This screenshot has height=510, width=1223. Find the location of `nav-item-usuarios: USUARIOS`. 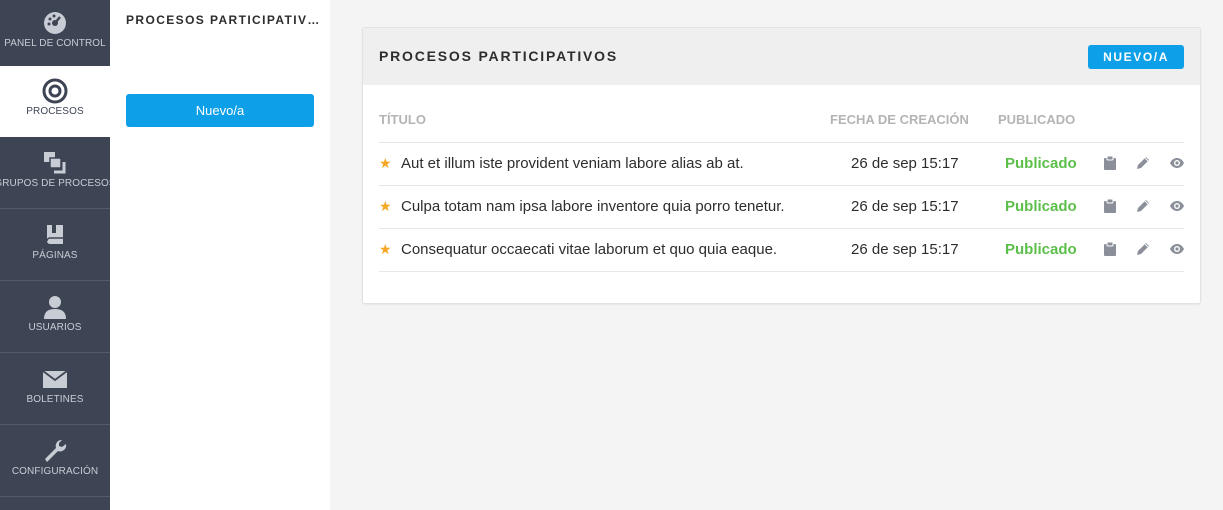

nav-item-usuarios: USUARIOS is located at coordinates (55, 317).